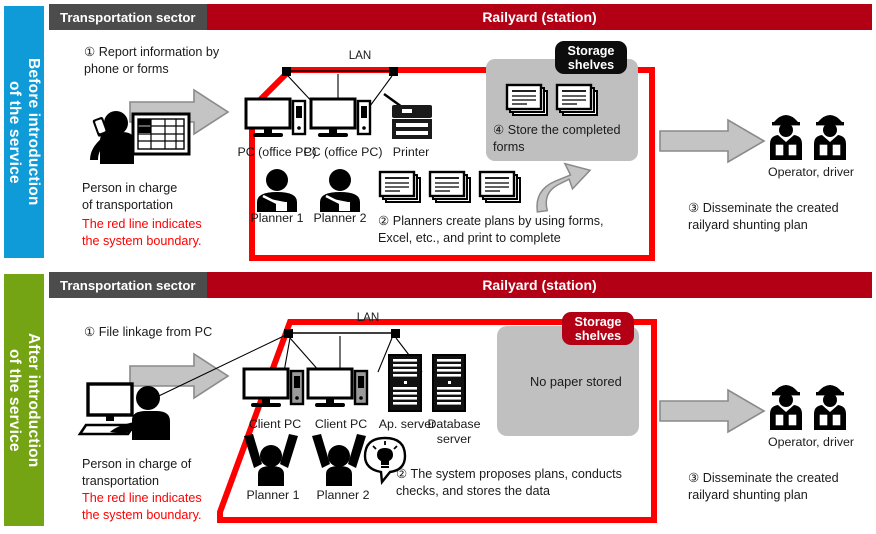  Describe the element at coordinates (811, 442) in the screenshot. I see `after-operator-caption: Operator, driver` at that location.